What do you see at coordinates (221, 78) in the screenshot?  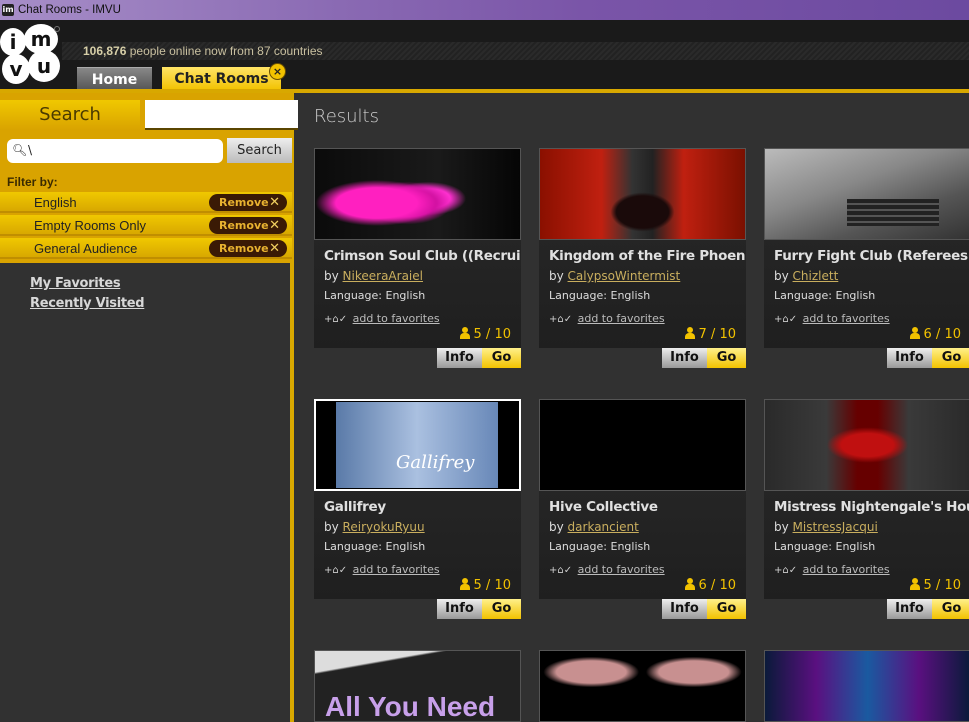 I see `tab-chat-rooms: Chat Rooms` at bounding box center [221, 78].